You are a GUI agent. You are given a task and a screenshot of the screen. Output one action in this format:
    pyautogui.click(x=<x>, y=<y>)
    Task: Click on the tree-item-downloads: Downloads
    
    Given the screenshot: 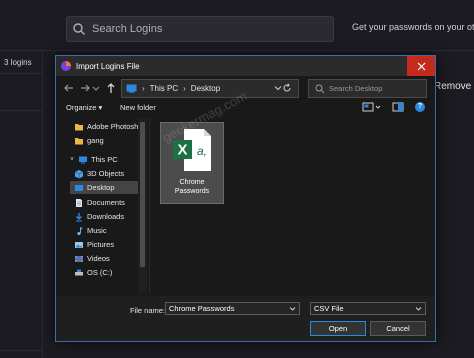 What is the action you would take?
    pyautogui.click(x=99, y=216)
    